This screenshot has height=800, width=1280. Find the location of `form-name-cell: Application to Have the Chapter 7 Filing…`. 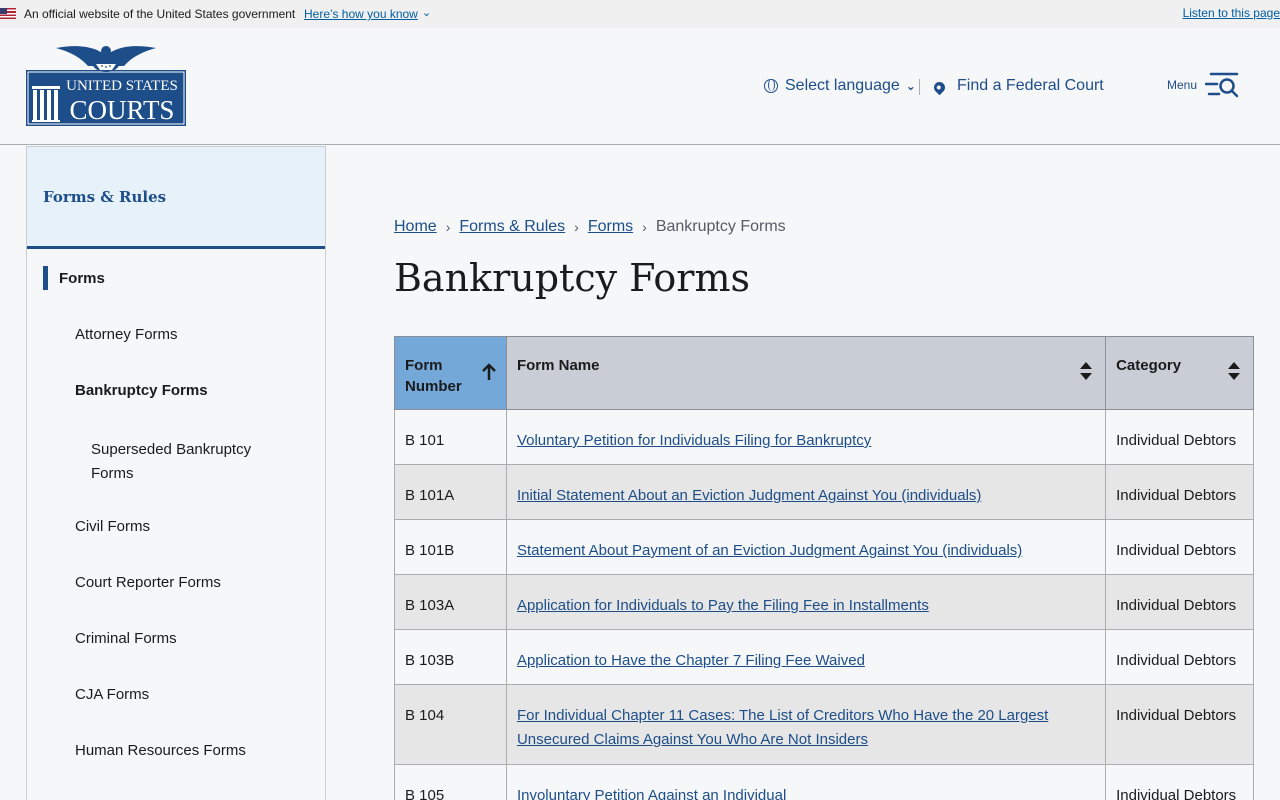

form-name-cell: Application to Have the Chapter 7 Filing… is located at coordinates (806, 657).